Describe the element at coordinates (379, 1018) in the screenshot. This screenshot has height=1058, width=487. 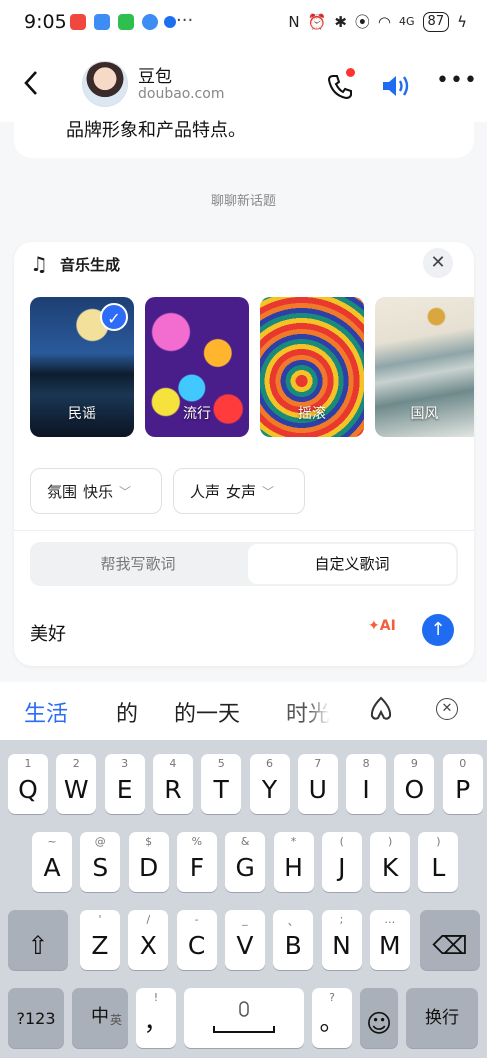
I see `emoji-key: ☺` at that location.